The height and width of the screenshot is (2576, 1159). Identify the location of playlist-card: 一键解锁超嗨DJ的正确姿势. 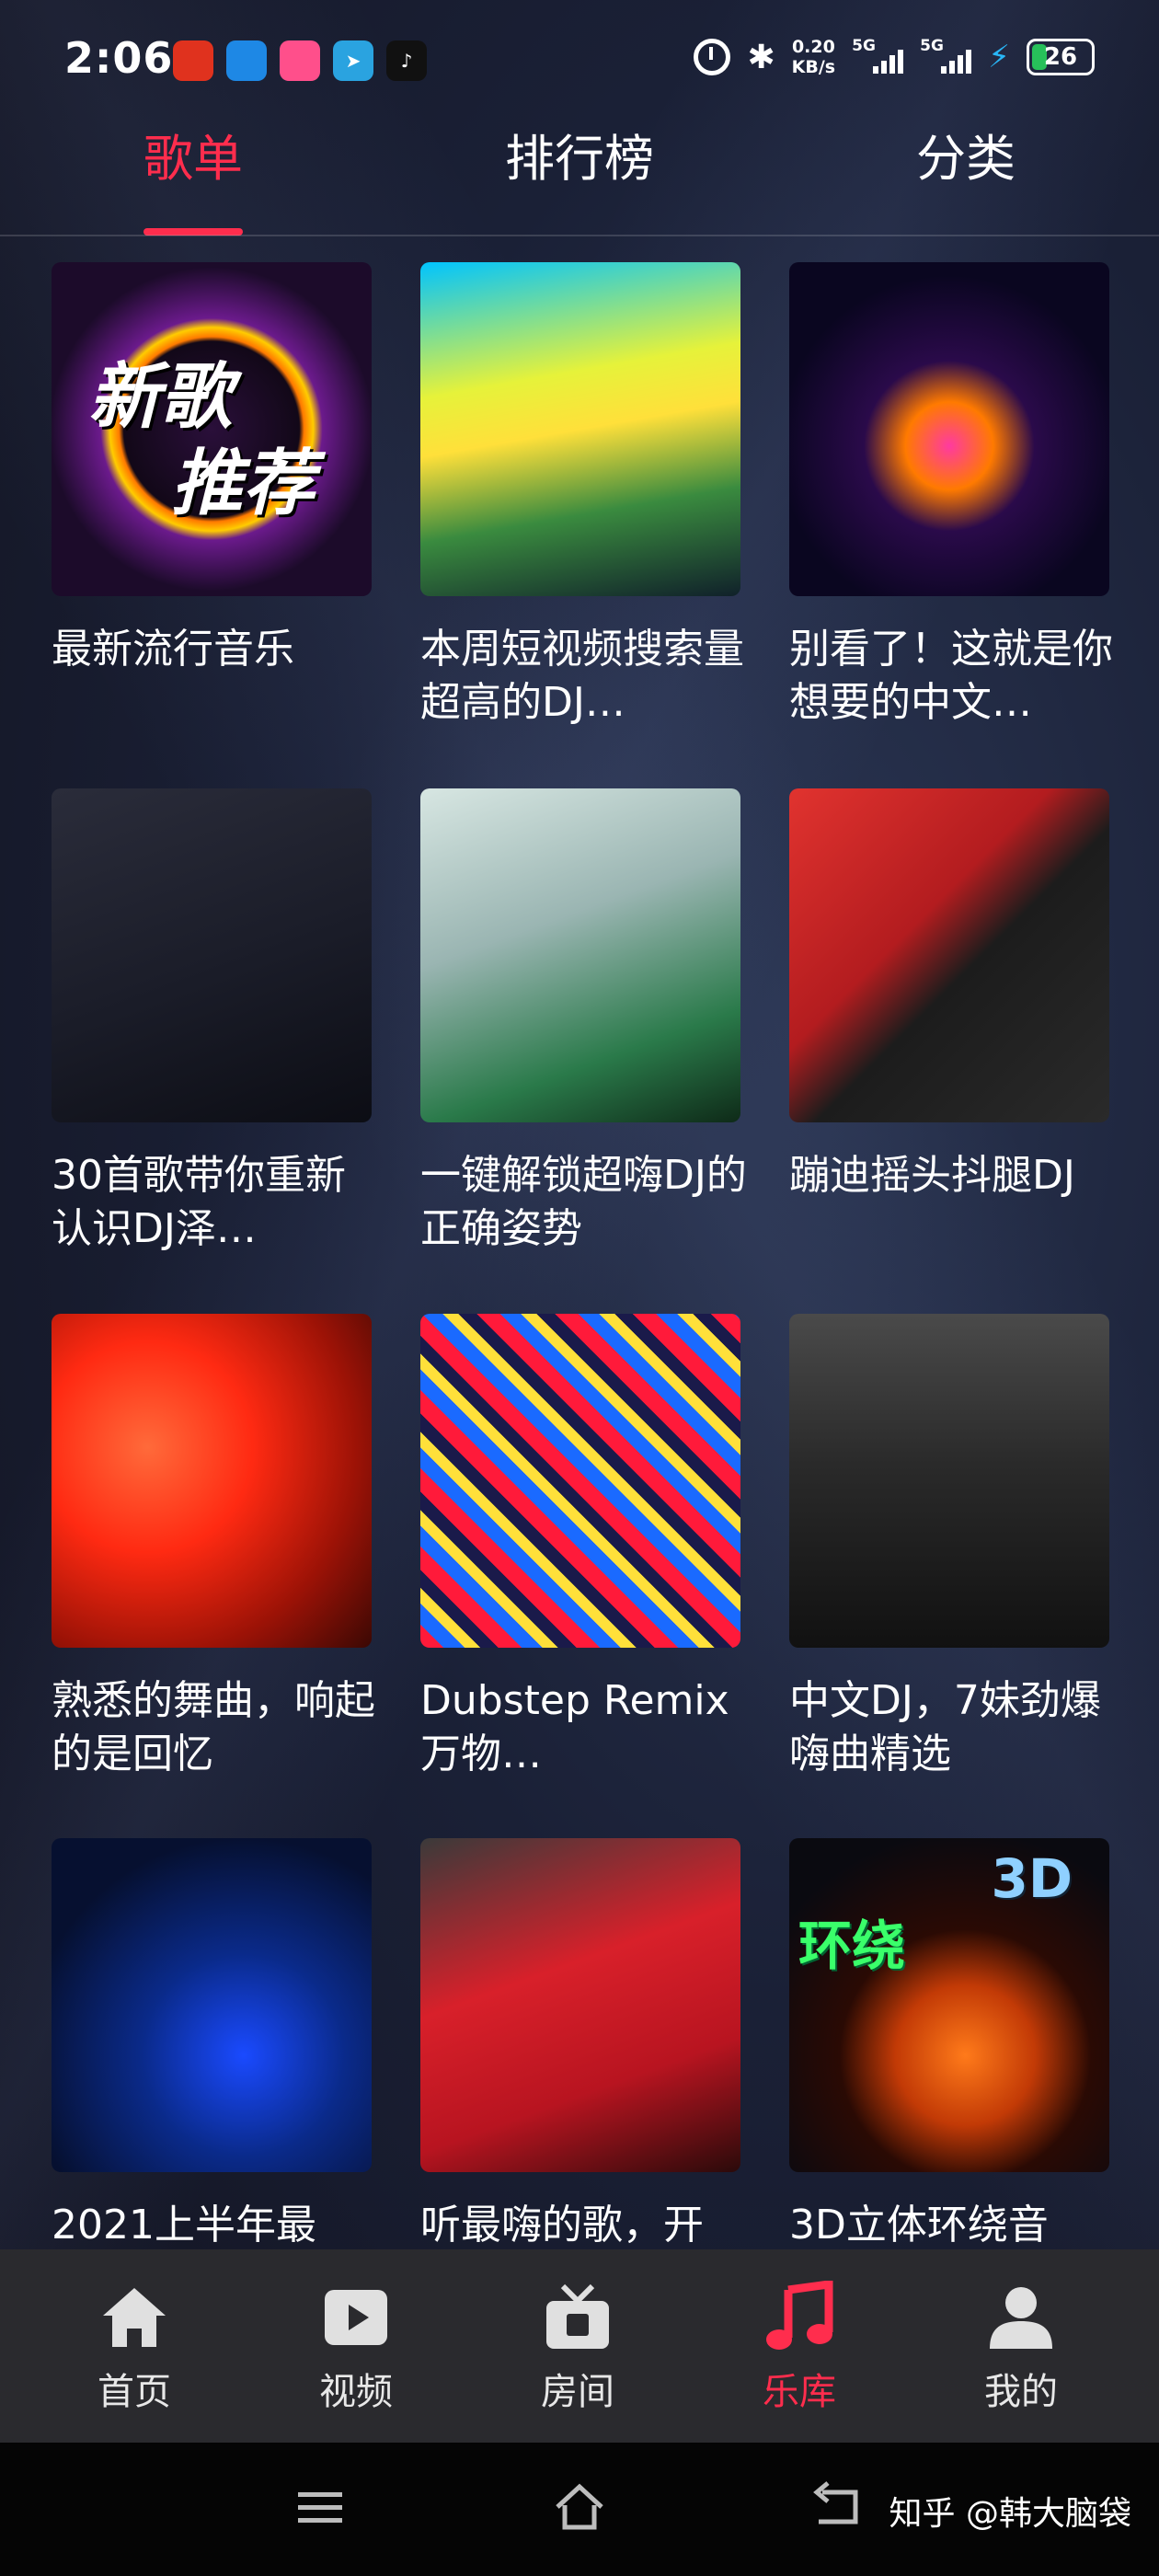
(583, 1046).